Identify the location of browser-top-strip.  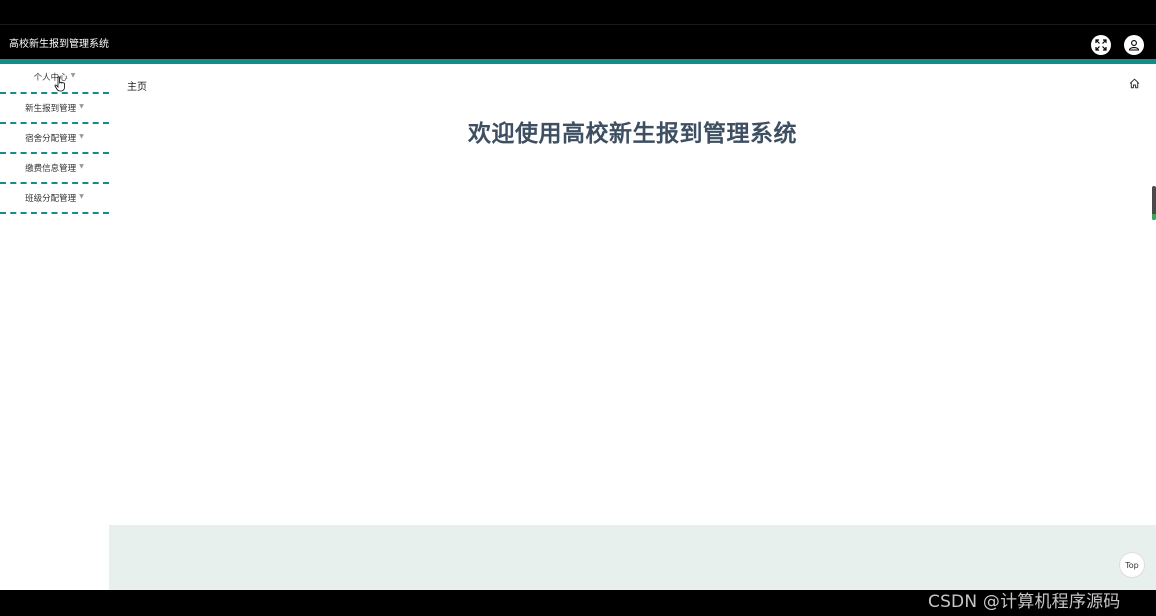
(578, 12).